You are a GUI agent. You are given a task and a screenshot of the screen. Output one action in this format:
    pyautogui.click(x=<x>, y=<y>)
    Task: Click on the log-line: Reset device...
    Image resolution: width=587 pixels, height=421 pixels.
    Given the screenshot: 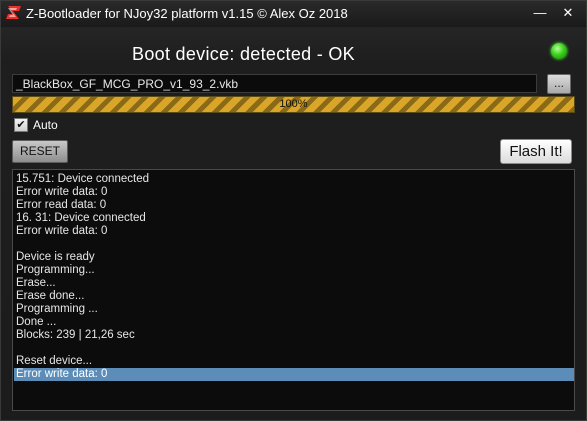 What is the action you would take?
    pyautogui.click(x=54, y=361)
    